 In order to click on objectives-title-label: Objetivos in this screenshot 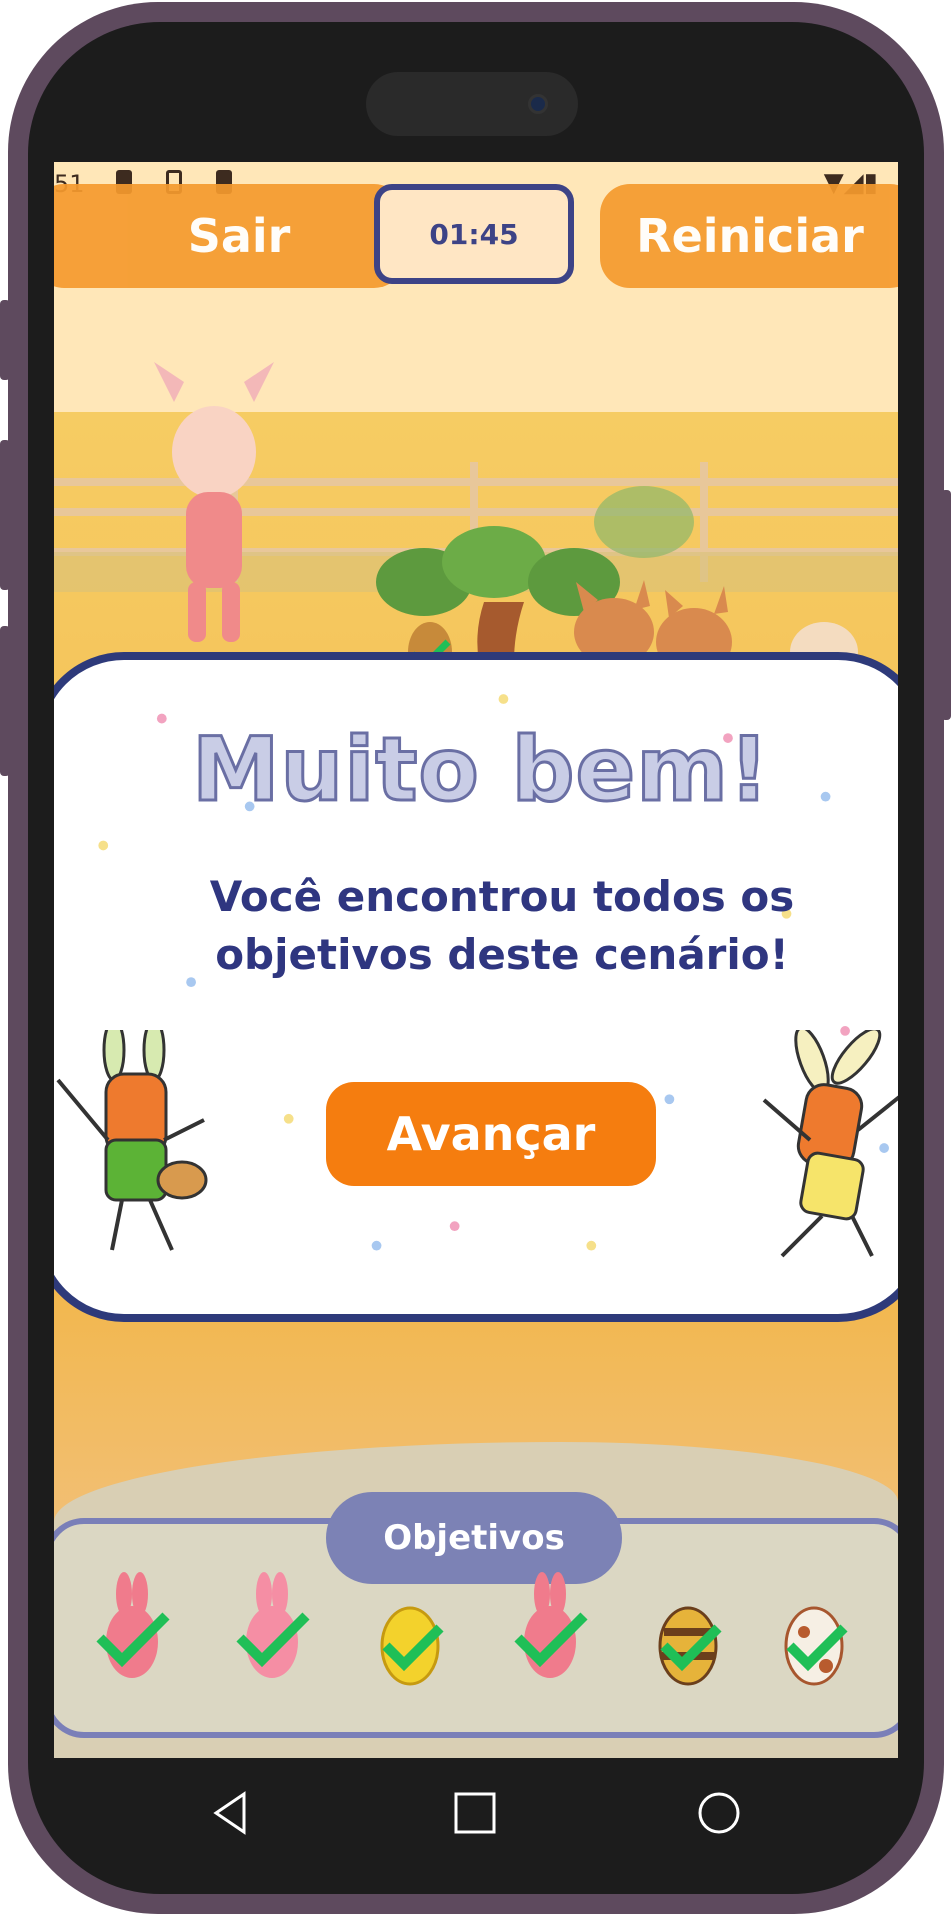, I will do `click(474, 1538)`.